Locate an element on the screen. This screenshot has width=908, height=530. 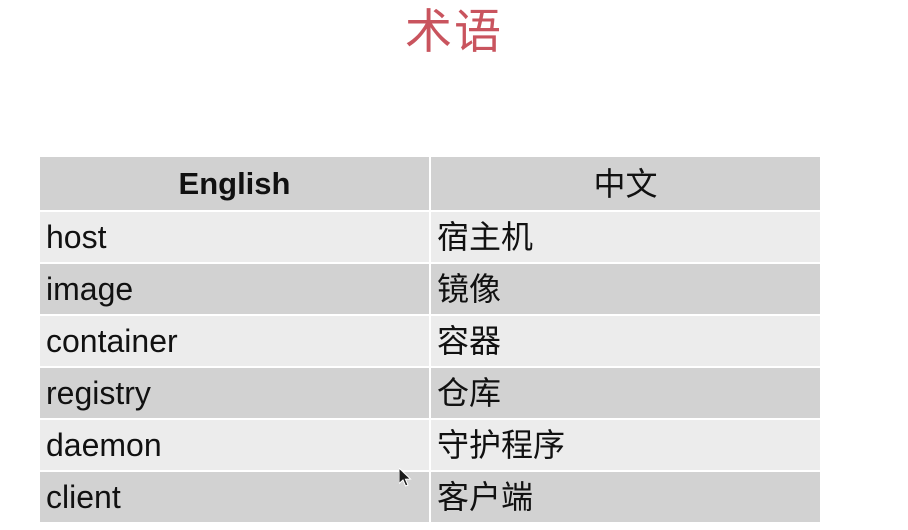
cell-english: host is located at coordinates (235, 238).